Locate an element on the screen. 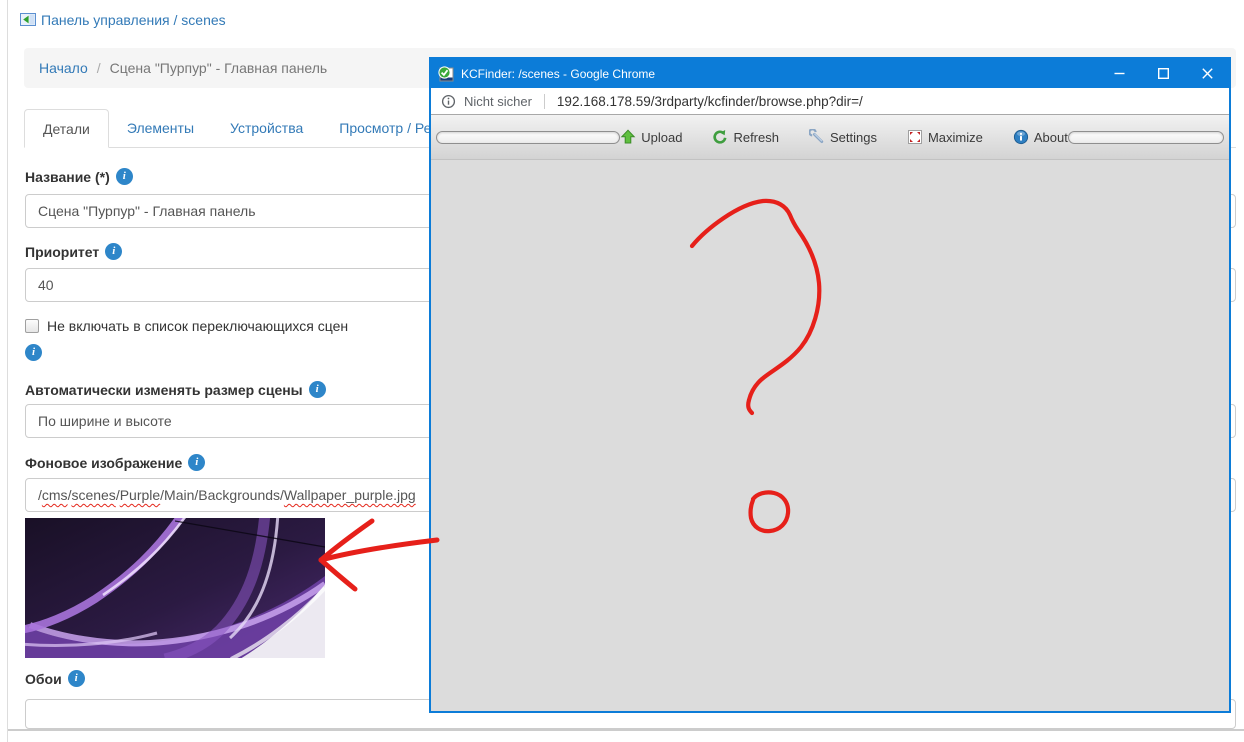 The width and height of the screenshot is (1244, 742). maximize-button is located at coordinates (1163, 73).